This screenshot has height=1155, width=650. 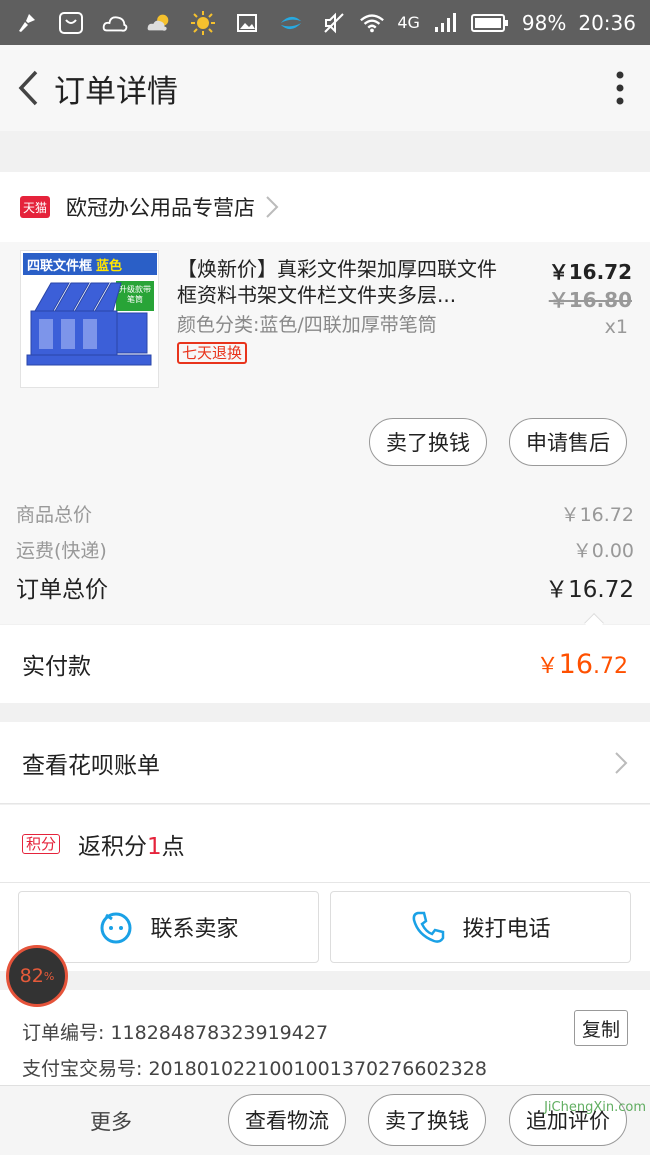 I want to click on copy-button: 复制, so click(x=601, y=1028).